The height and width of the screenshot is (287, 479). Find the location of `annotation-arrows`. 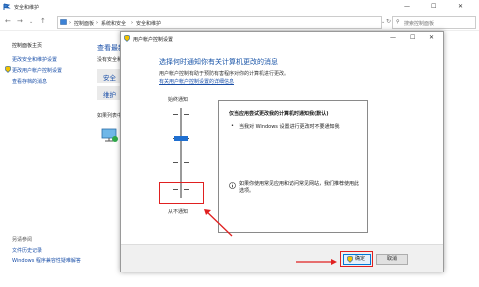

annotation-arrows is located at coordinates (270, 237).